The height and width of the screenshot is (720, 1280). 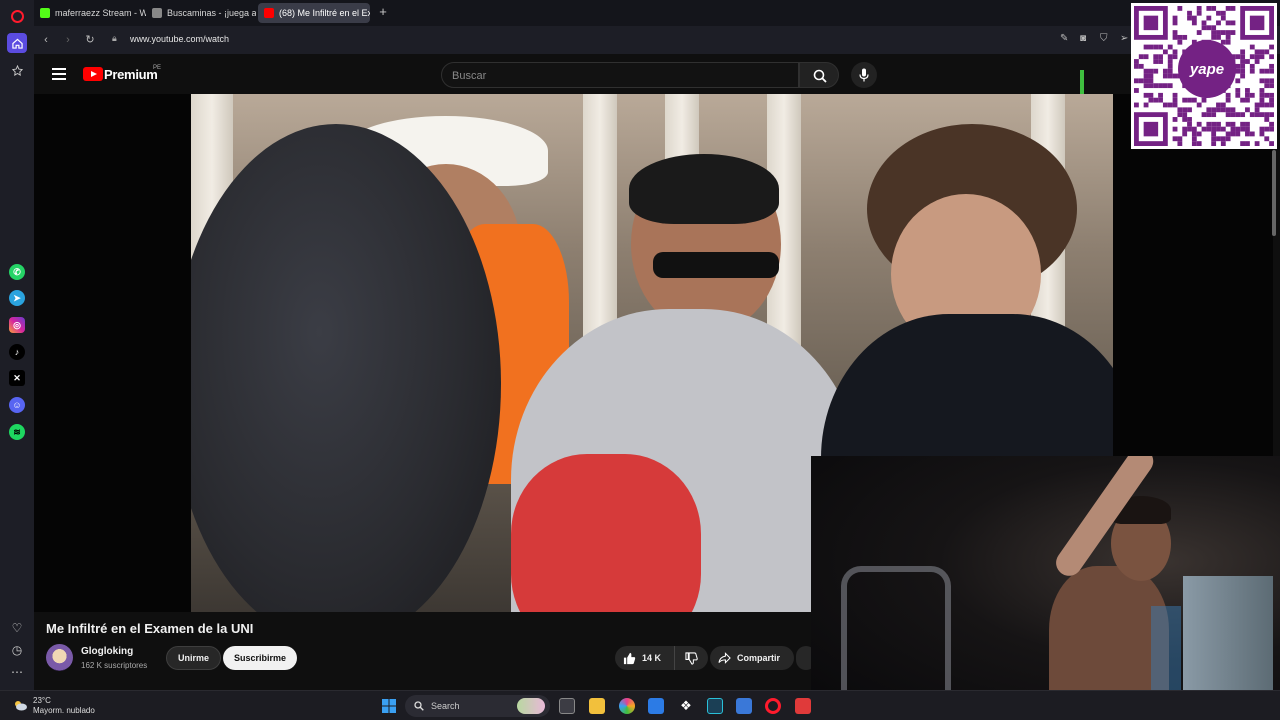 I want to click on voice-search-button, so click(x=864, y=75).